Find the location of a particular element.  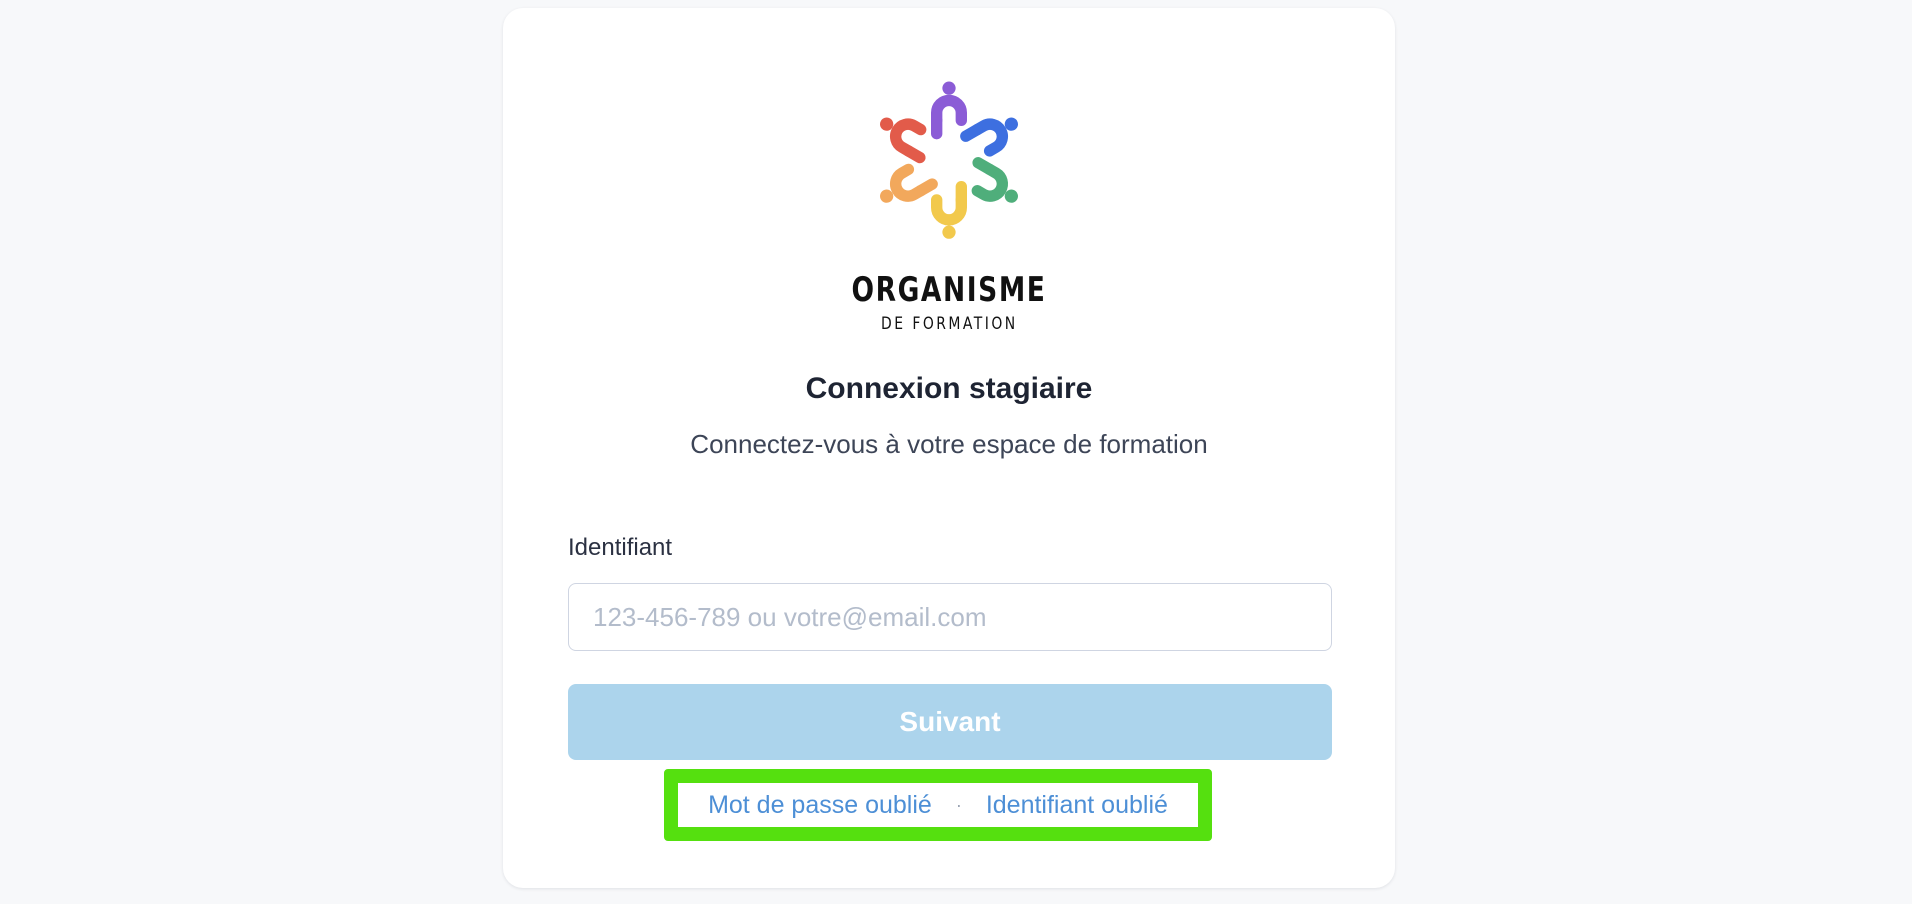

next-button: Suivant is located at coordinates (950, 722).